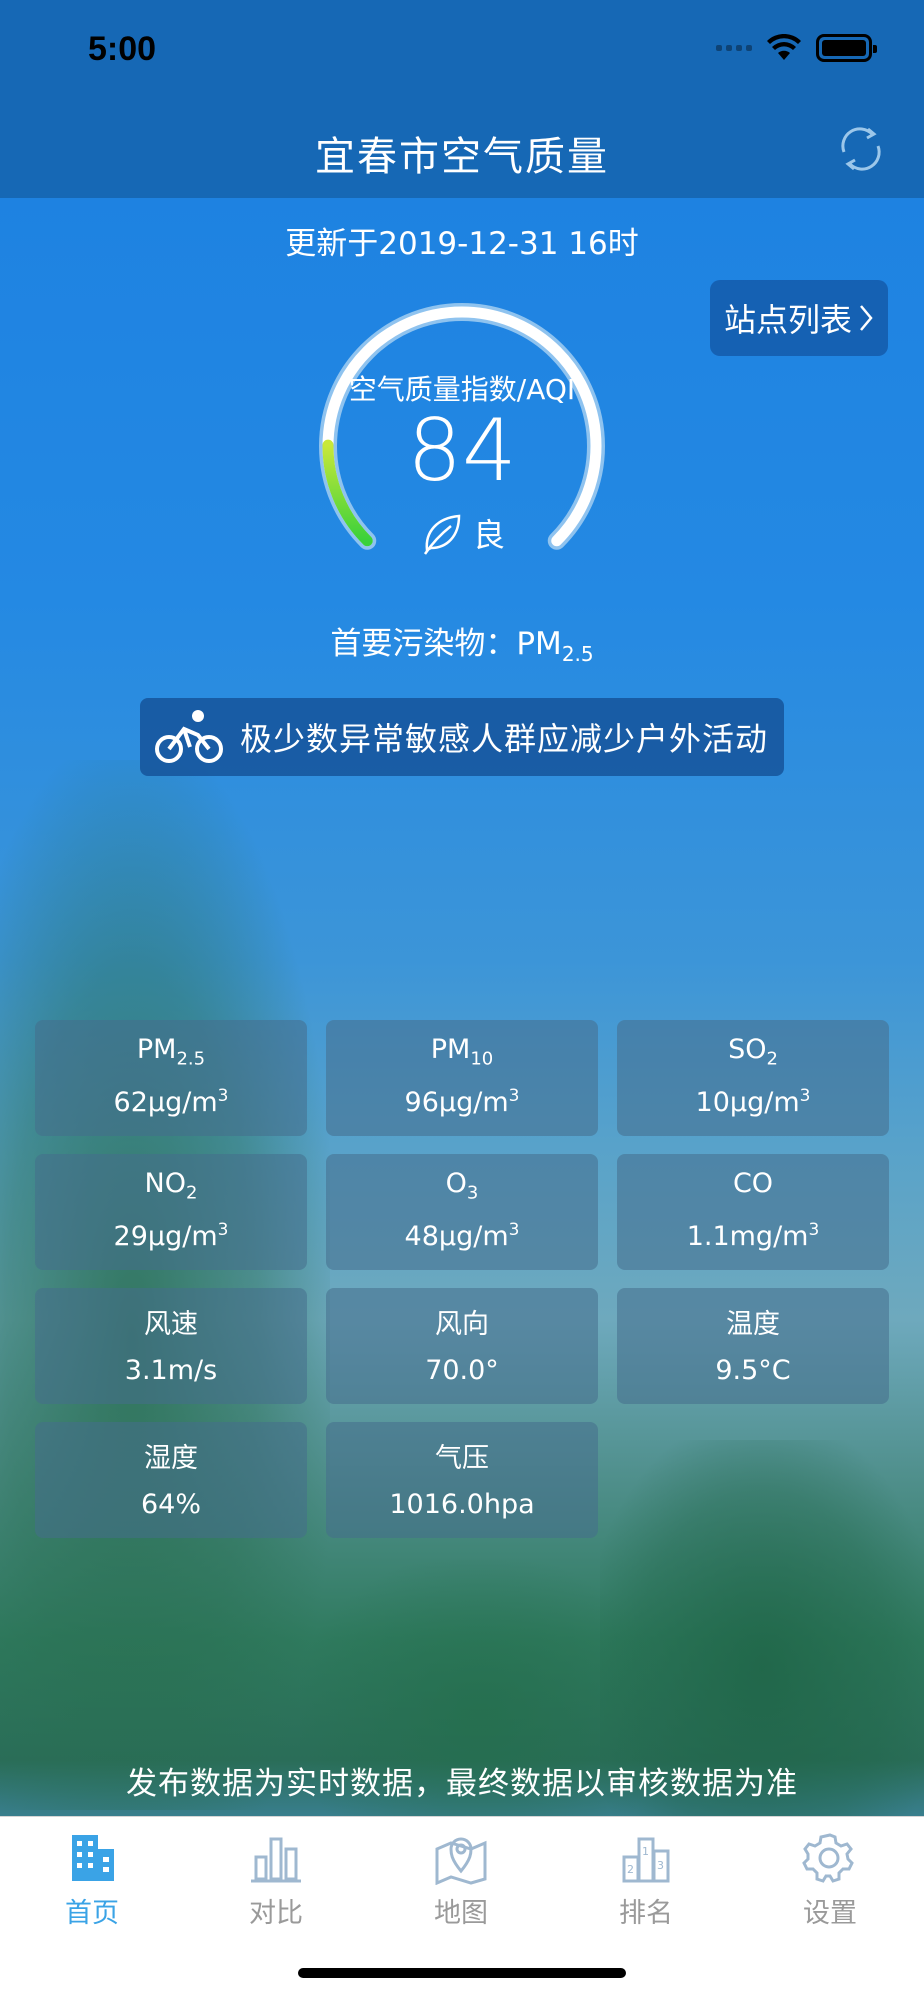  What do you see at coordinates (423, 644) in the screenshot?
I see `primary-pollutant-prefix: 首要污染物：` at bounding box center [423, 644].